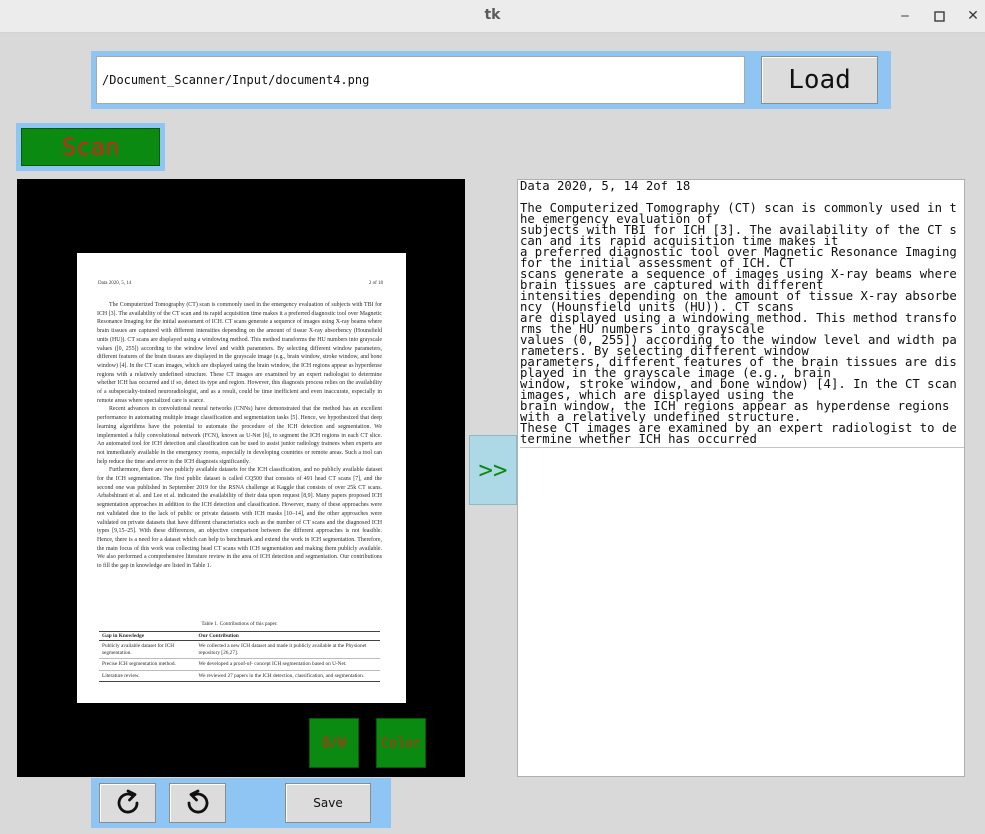 This screenshot has width=985, height=834. Describe the element at coordinates (287, 636) in the screenshot. I see `table-header: Our Contribution` at that location.